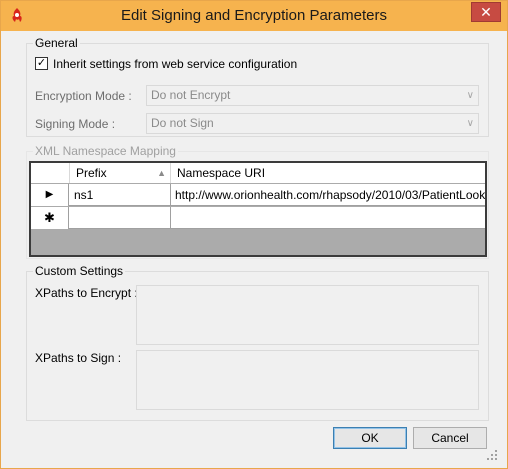 This screenshot has height=469, width=508. What do you see at coordinates (75, 124) in the screenshot?
I see `signing-mode-label: Signing Mode :` at bounding box center [75, 124].